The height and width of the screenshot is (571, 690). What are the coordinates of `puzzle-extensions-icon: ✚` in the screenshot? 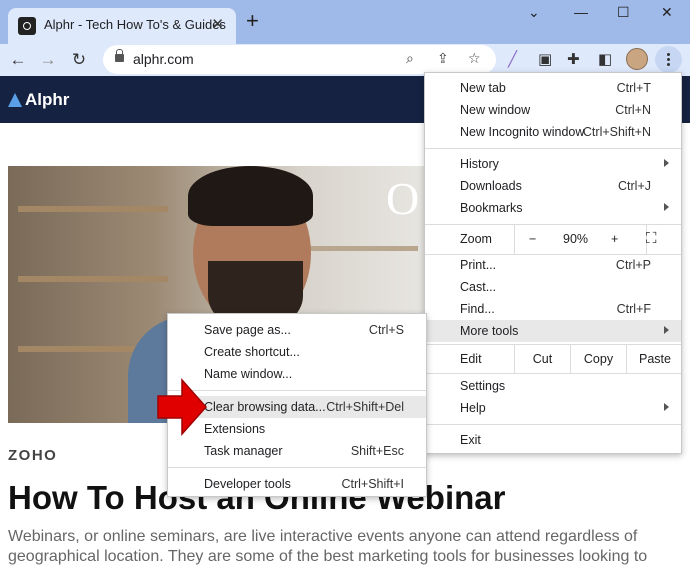 It's located at (573, 59).